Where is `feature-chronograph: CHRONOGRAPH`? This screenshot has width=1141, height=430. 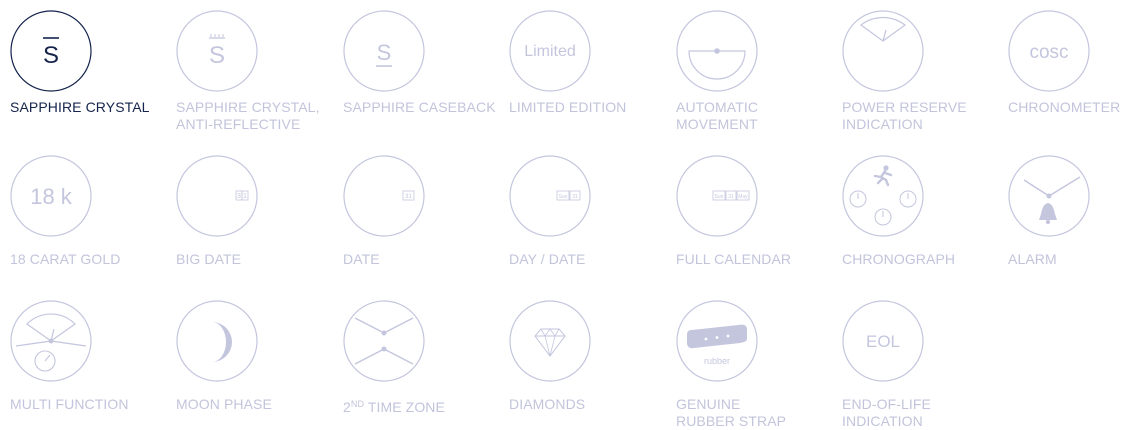 feature-chronograph: CHRONOGRAPH is located at coordinates (922, 211).